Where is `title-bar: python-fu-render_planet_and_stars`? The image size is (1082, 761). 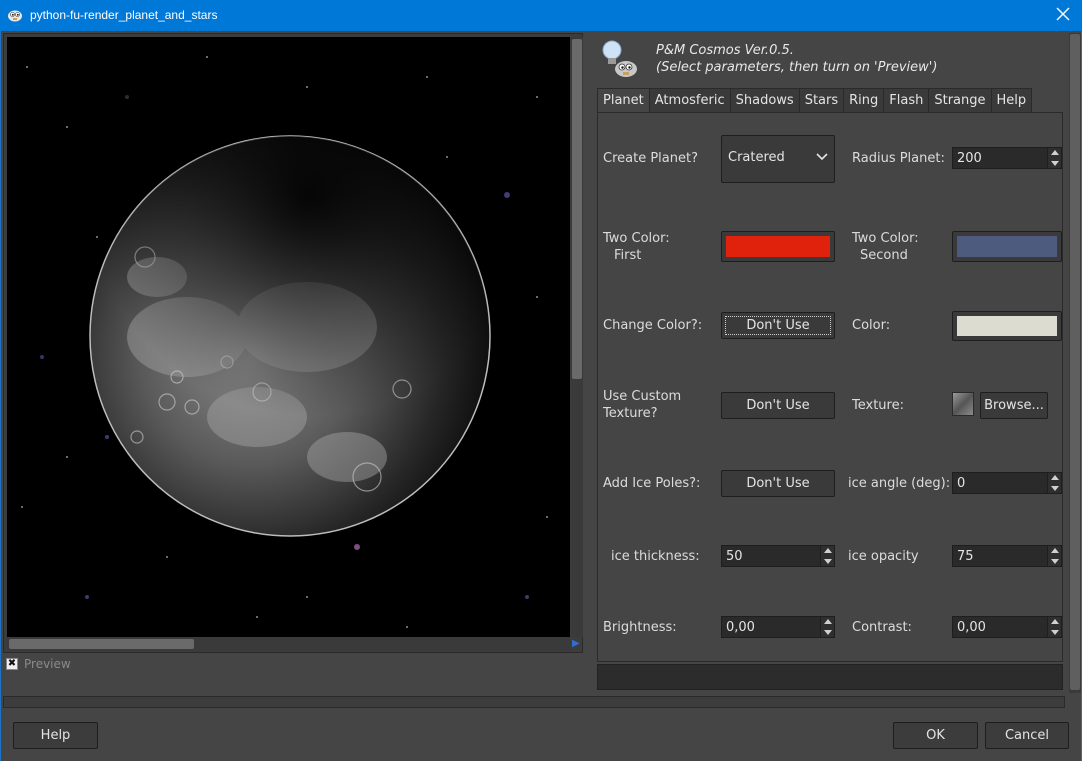 title-bar: python-fu-render_planet_and_stars is located at coordinates (541, 15).